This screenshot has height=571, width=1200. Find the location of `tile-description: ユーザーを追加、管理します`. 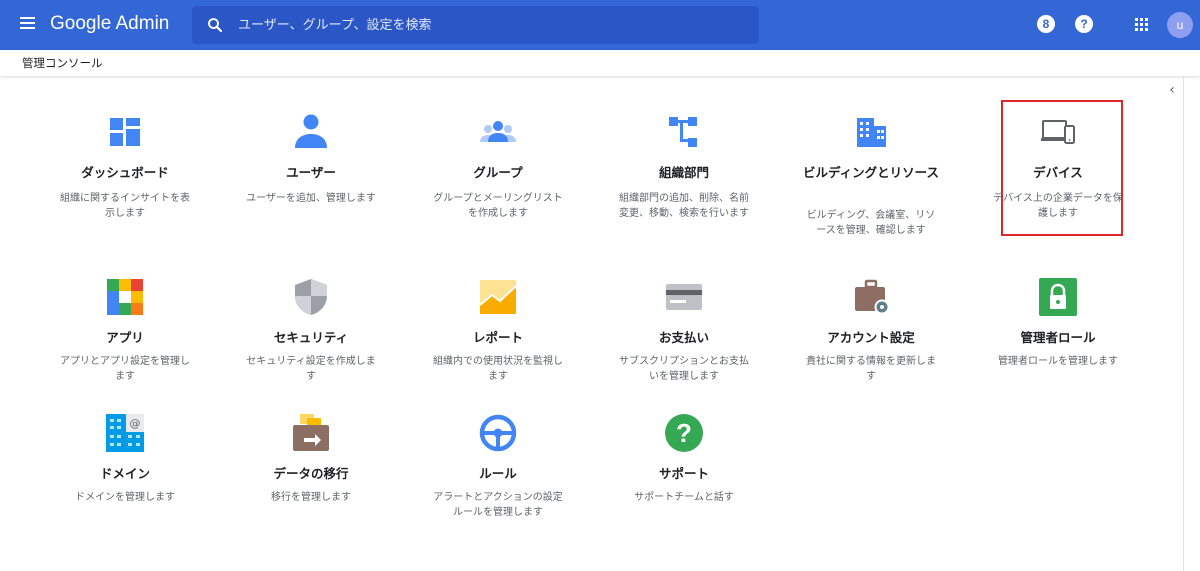

tile-description: ユーザーを追加、管理します is located at coordinates (311, 198).